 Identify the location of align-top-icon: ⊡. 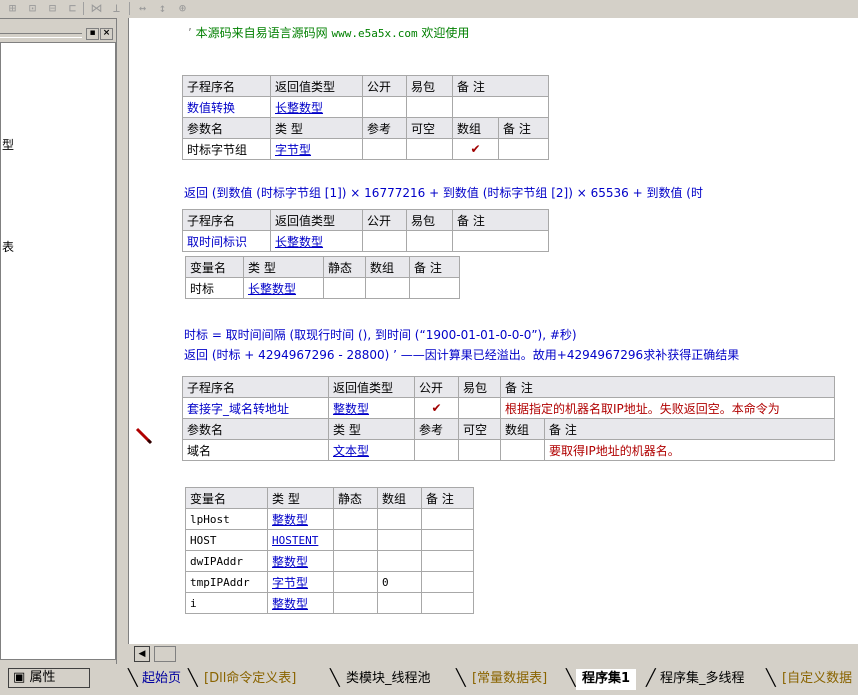
(32, 8).